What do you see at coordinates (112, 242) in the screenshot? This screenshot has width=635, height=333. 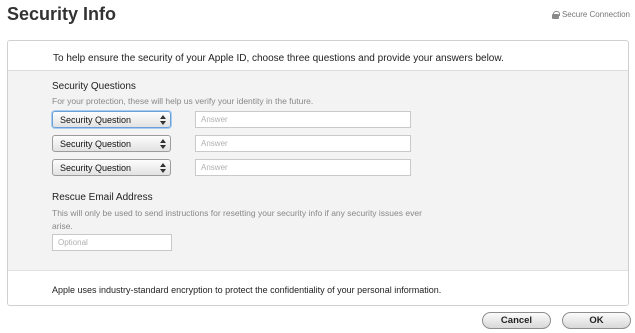 I see `rescue-email-input: Optional` at bounding box center [112, 242].